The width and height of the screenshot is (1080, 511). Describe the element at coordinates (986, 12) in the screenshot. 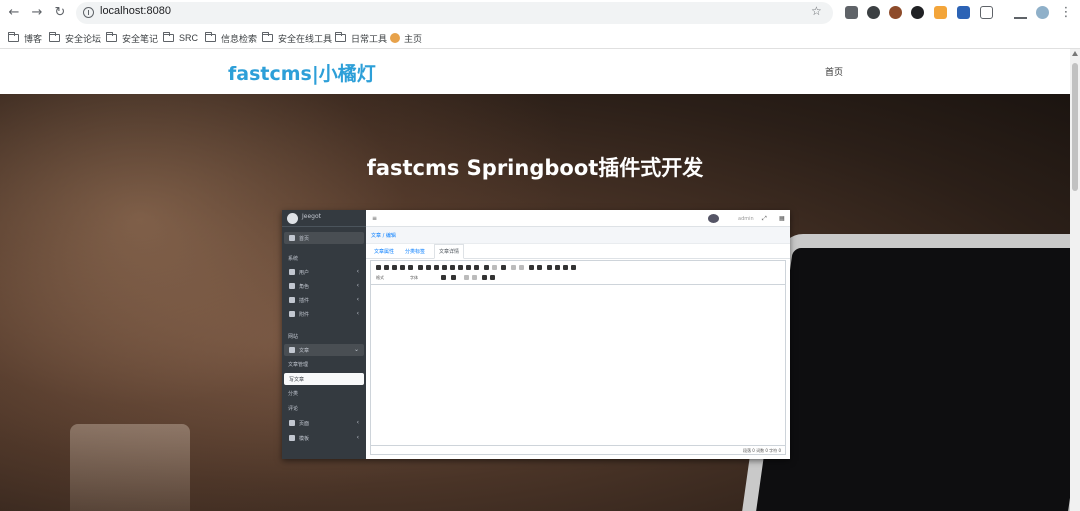

I see `puzzle-icon` at that location.